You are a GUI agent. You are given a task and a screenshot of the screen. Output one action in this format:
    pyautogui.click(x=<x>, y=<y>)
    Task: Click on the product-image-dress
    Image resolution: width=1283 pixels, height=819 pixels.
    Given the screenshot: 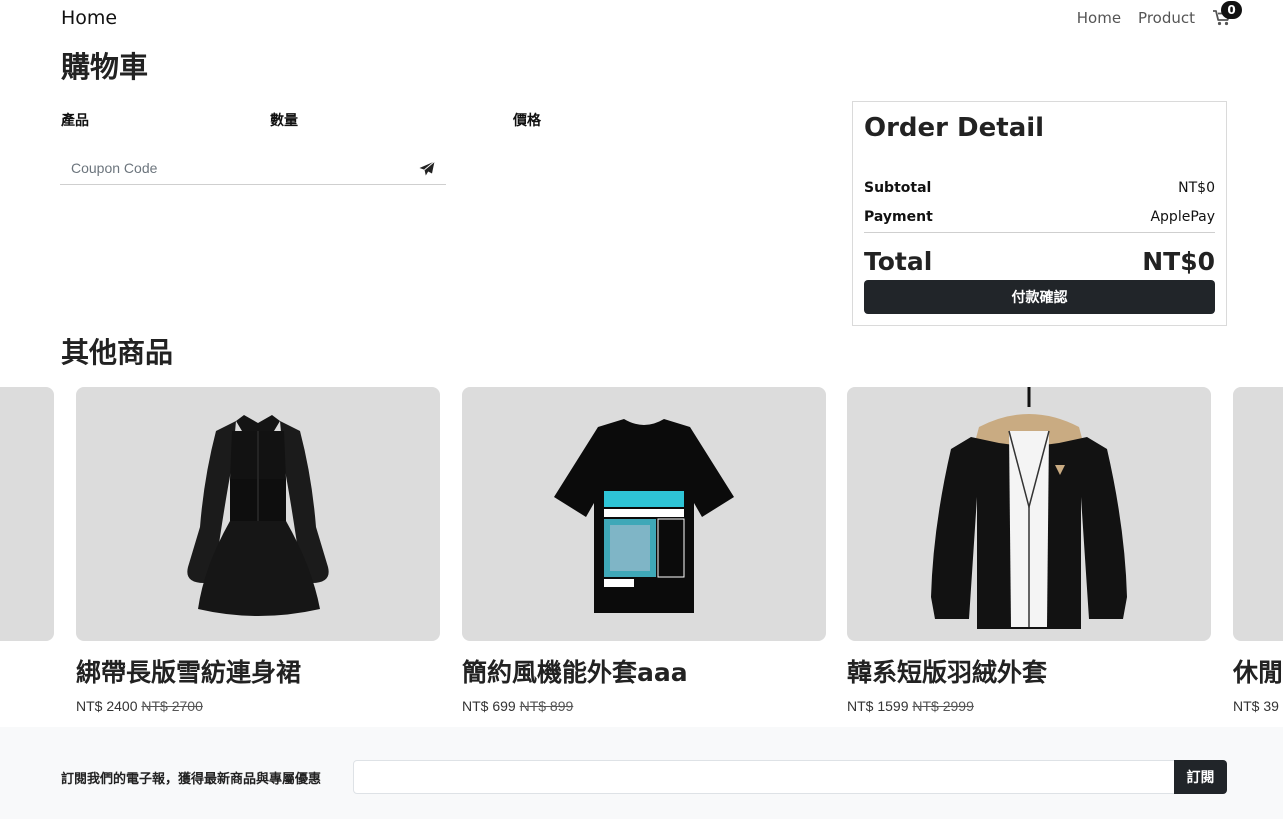 What is the action you would take?
    pyautogui.click(x=258, y=514)
    